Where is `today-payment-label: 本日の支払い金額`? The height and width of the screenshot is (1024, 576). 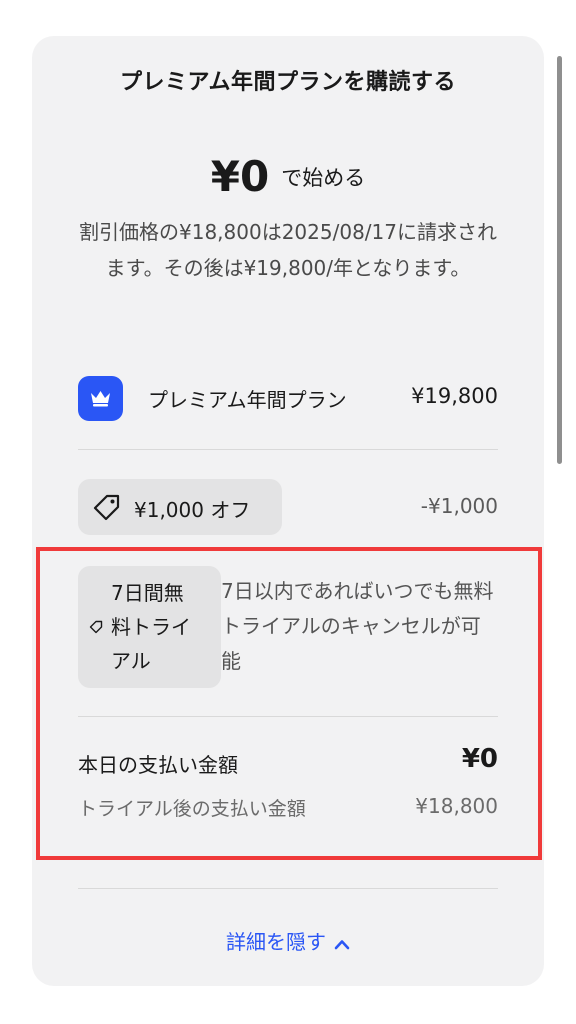 today-payment-label: 本日の支払い金額 is located at coordinates (158, 765).